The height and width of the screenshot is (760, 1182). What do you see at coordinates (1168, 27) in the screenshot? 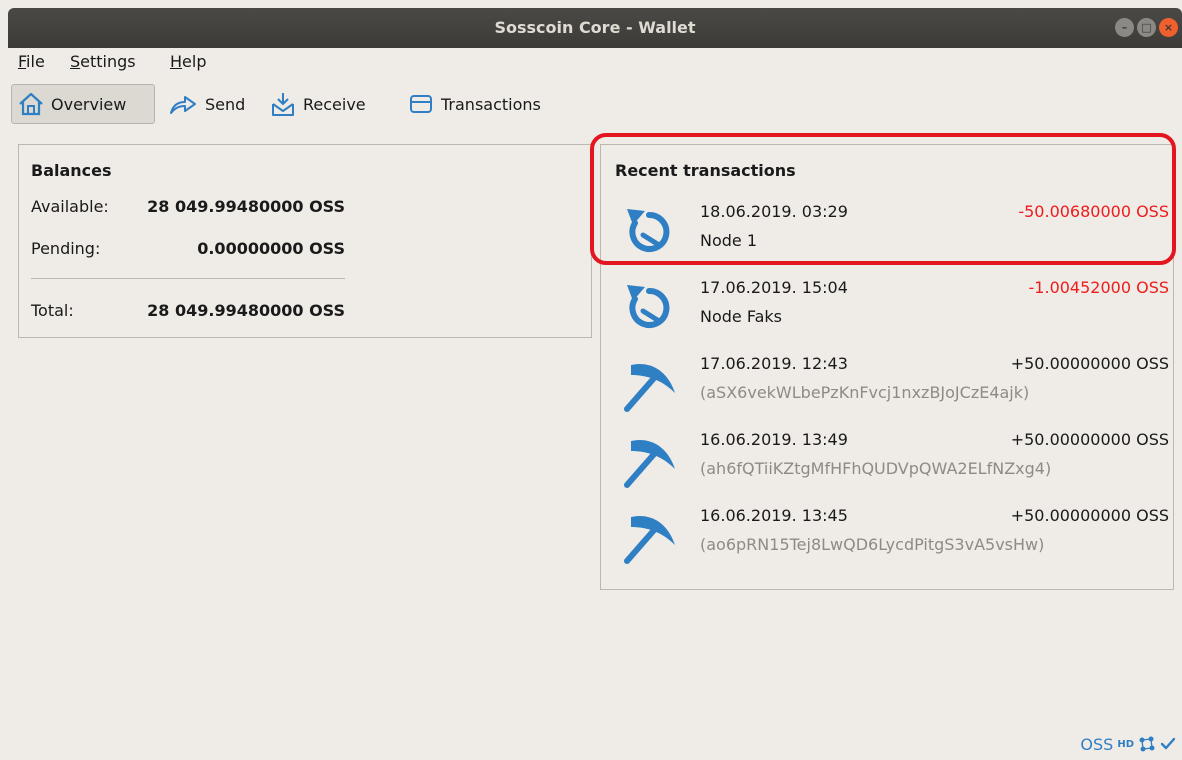
I see `close-button: ×` at bounding box center [1168, 27].